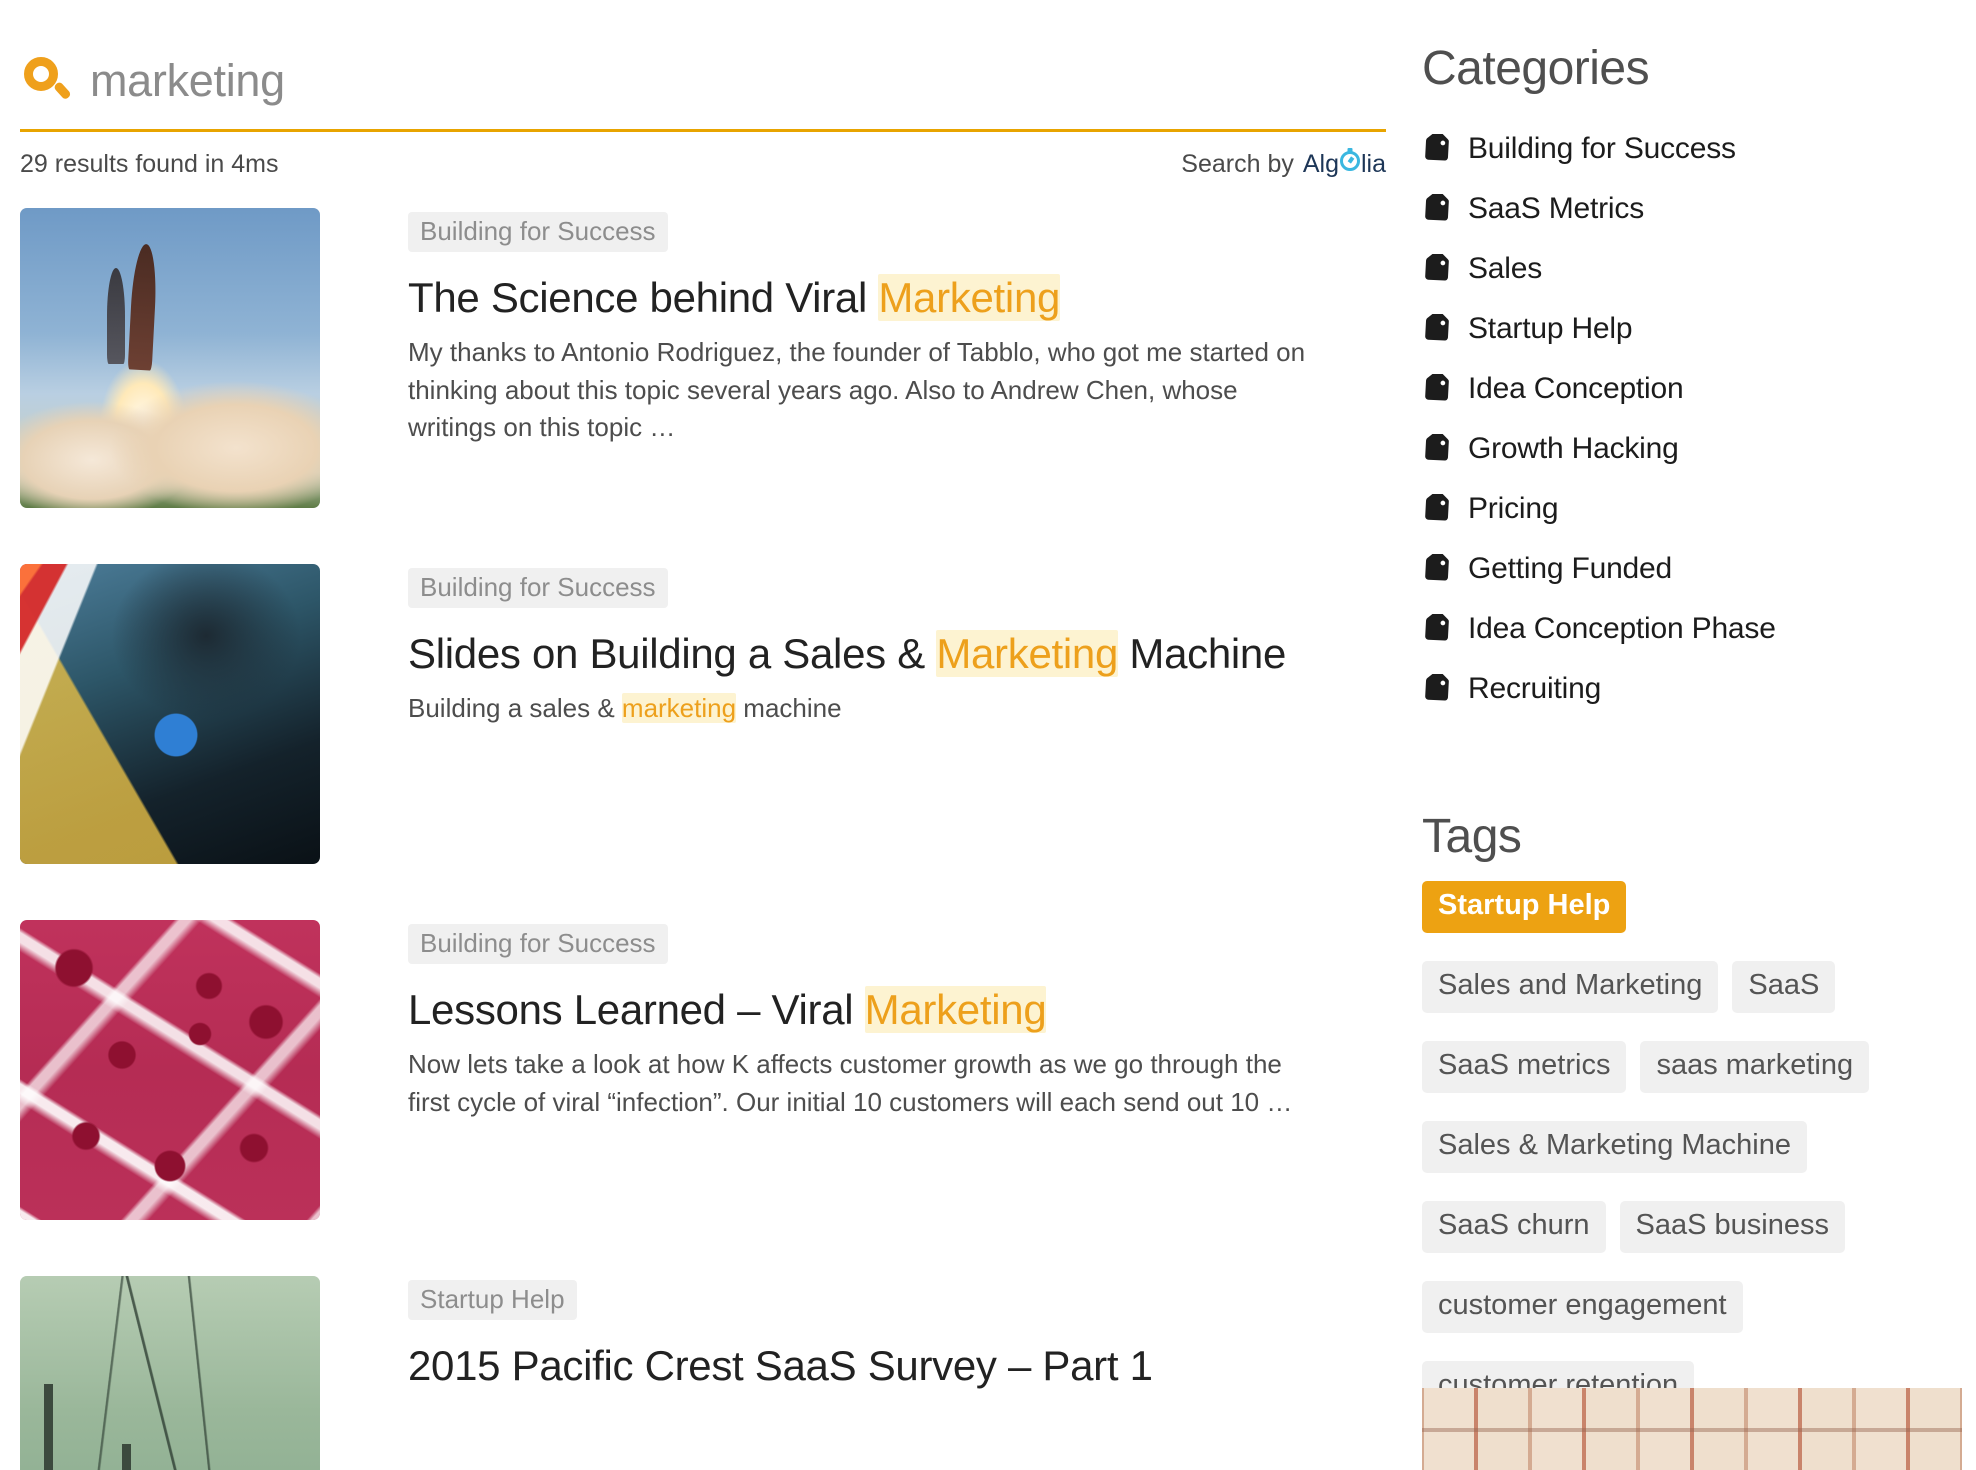 This screenshot has height=1470, width=1976. What do you see at coordinates (1556, 208) in the screenshot?
I see `category-label: SaaS Metrics` at bounding box center [1556, 208].